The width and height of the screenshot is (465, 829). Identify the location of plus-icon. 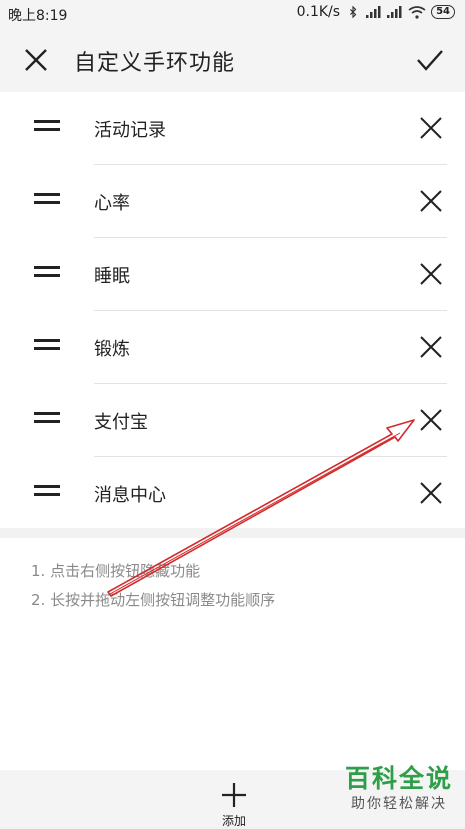
(234, 795).